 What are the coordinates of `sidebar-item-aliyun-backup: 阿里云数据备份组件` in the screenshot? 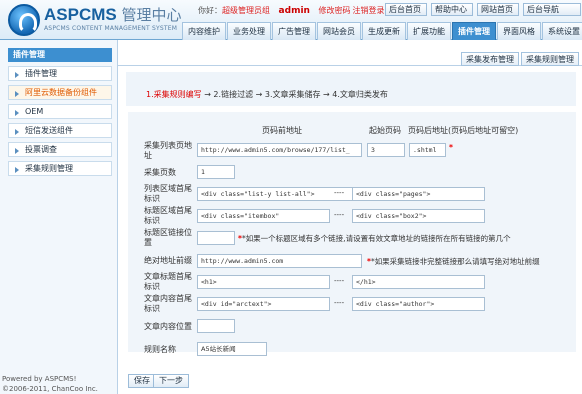 It's located at (60, 92).